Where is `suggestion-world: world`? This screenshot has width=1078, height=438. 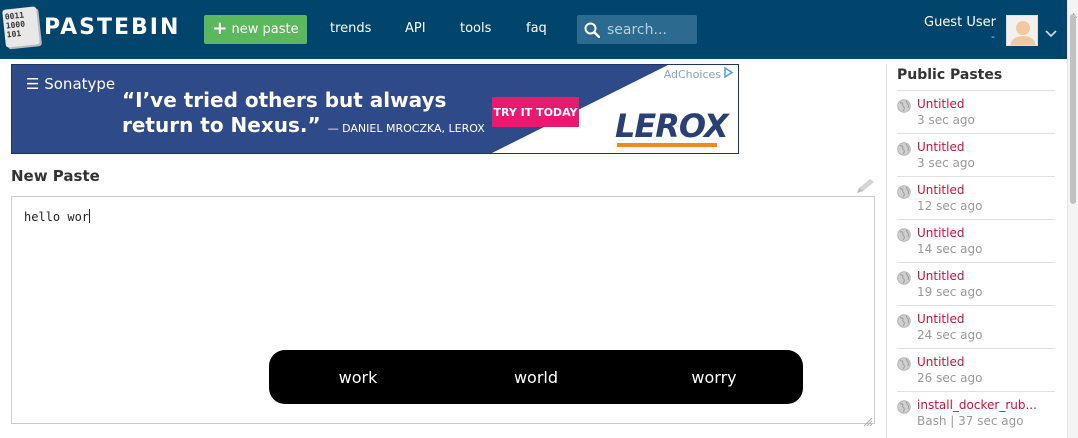 suggestion-world: world is located at coordinates (536, 377).